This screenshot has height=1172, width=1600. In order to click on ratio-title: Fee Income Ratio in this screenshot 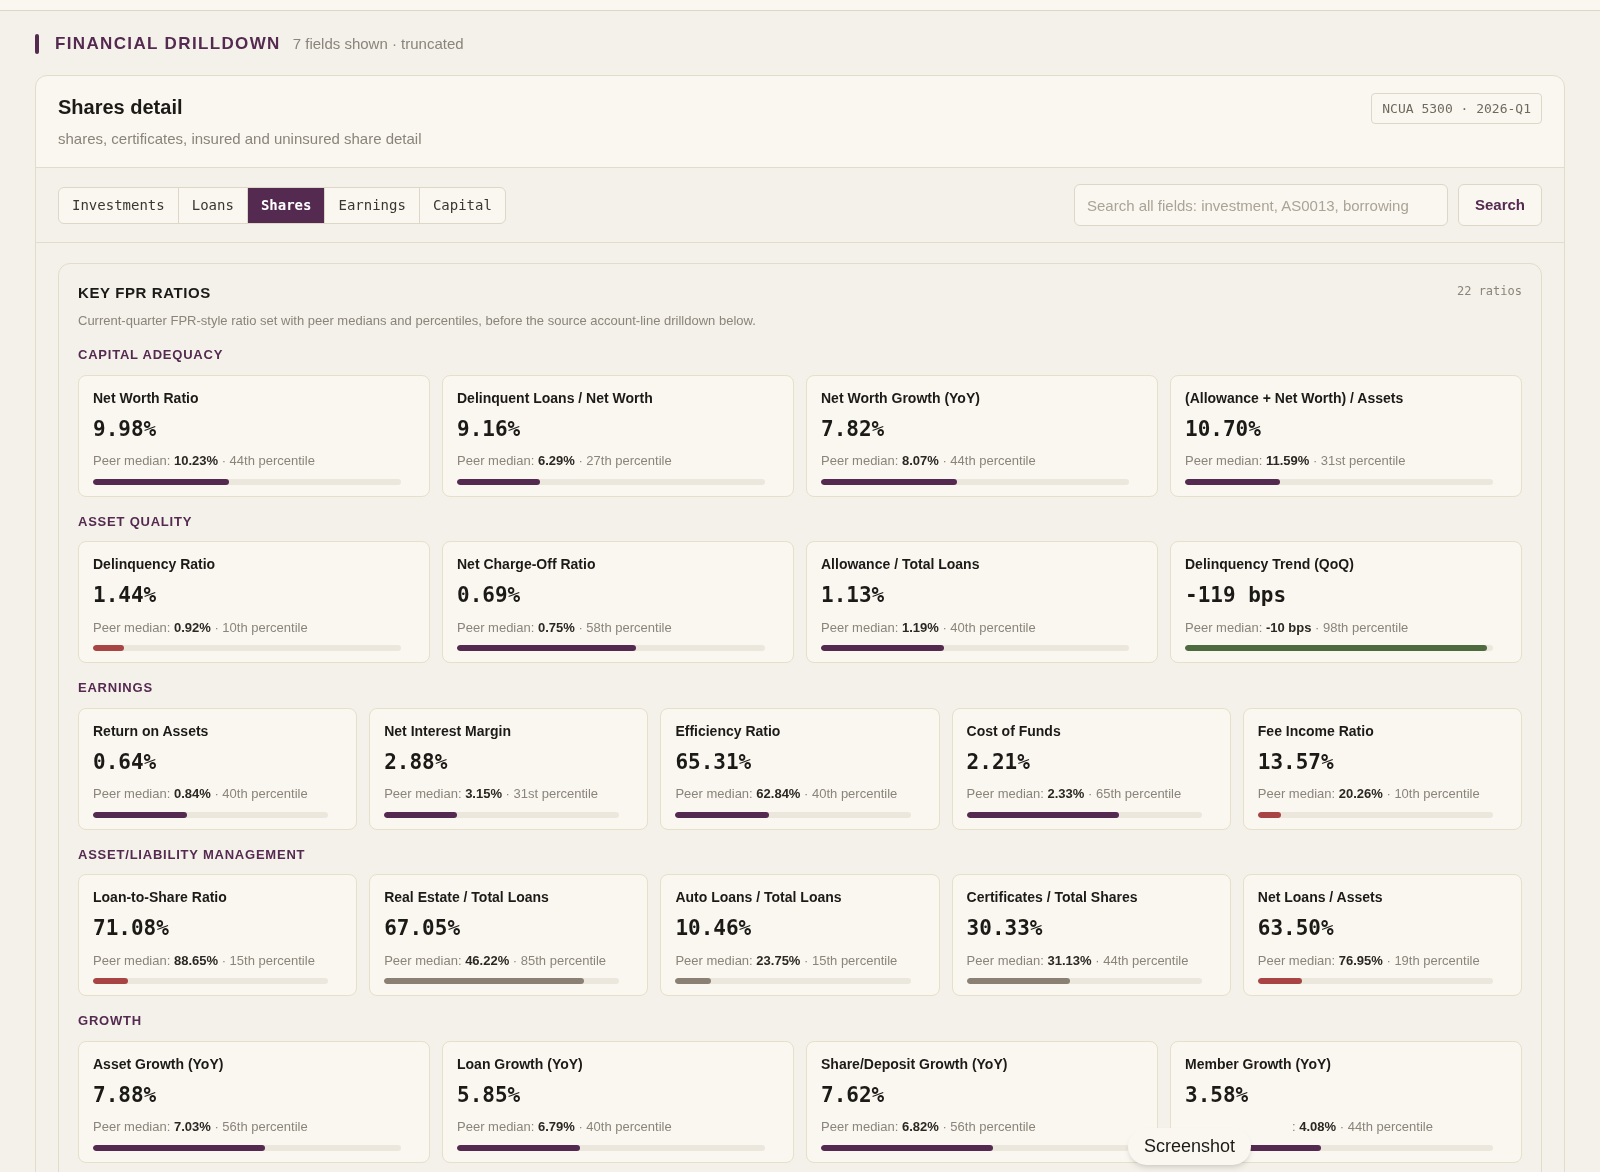, I will do `click(1315, 731)`.